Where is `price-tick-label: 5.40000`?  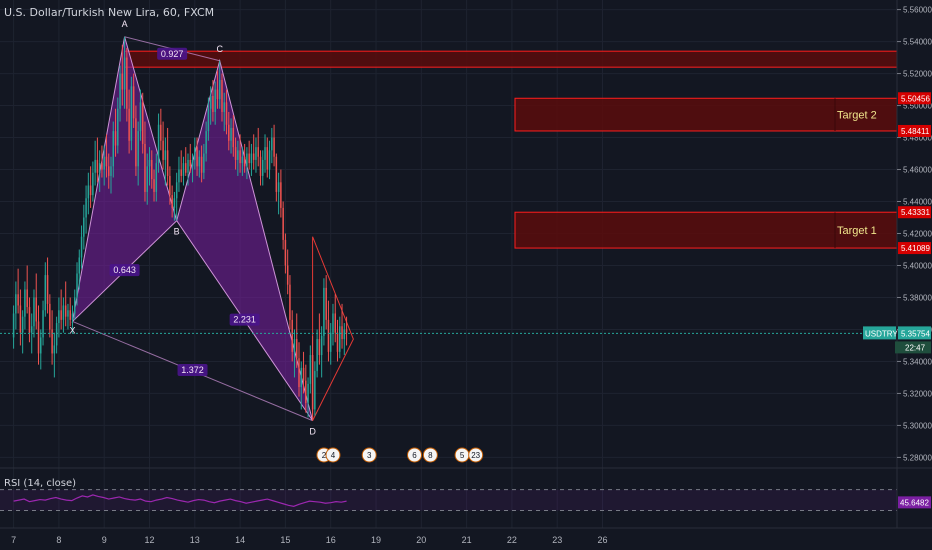
price-tick-label: 5.40000 is located at coordinates (917, 265).